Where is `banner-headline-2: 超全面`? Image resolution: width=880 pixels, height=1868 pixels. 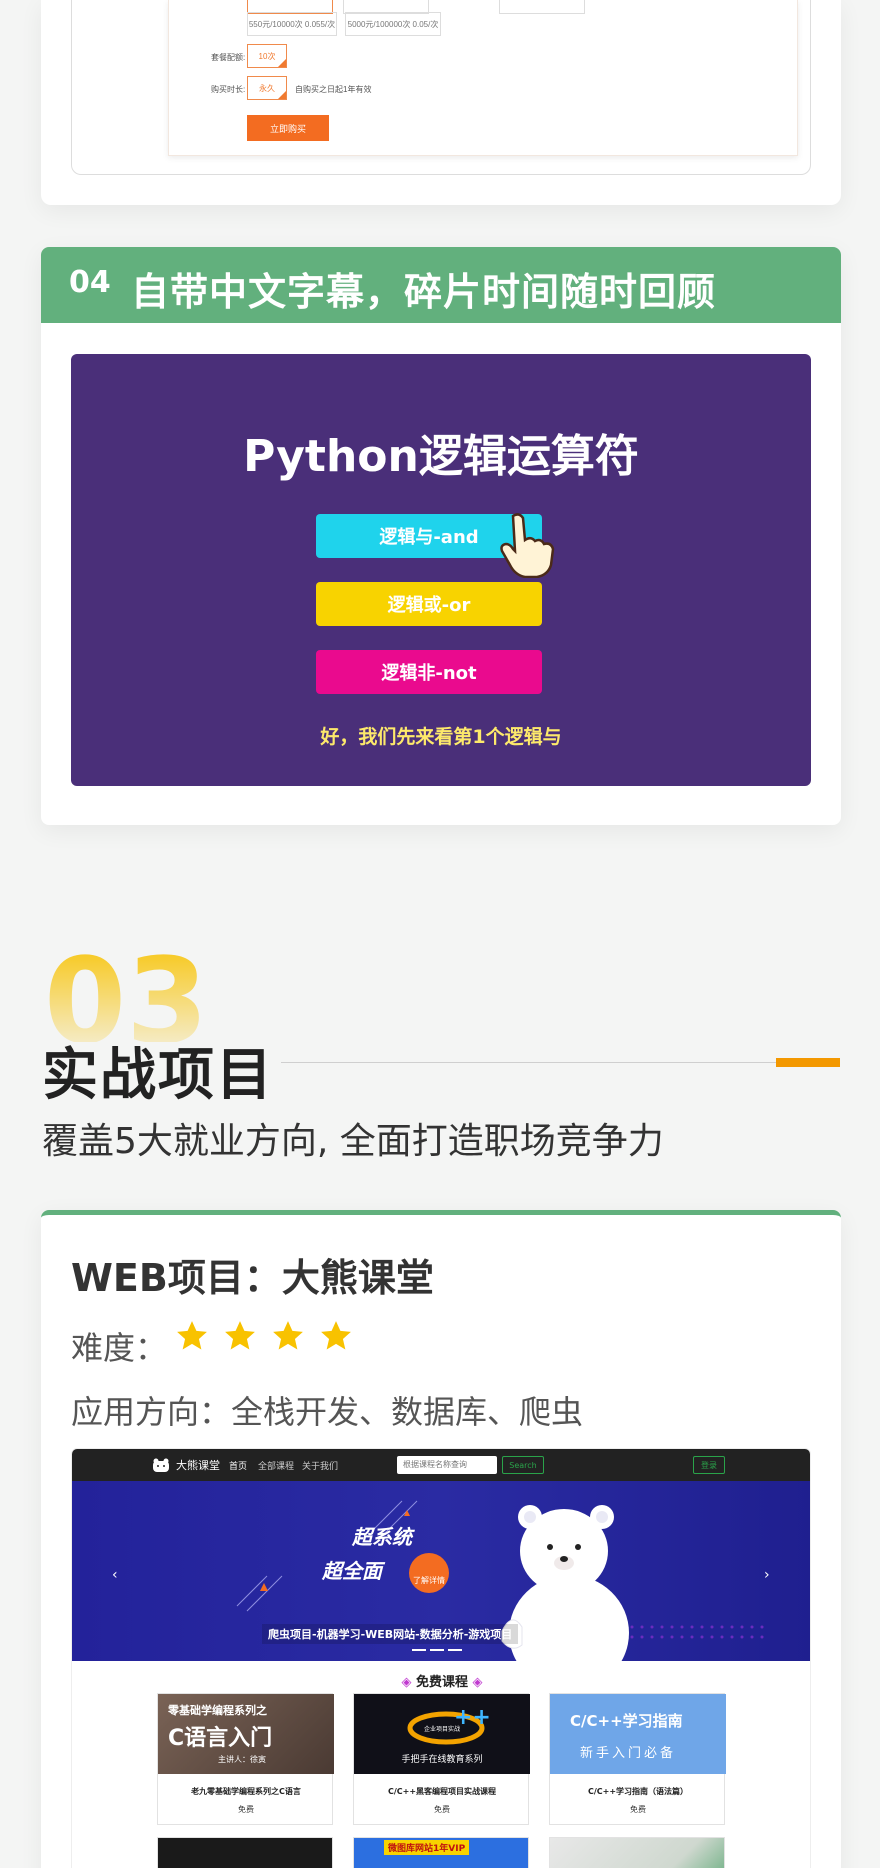 banner-headline-2: 超全面 is located at coordinates (352, 1571).